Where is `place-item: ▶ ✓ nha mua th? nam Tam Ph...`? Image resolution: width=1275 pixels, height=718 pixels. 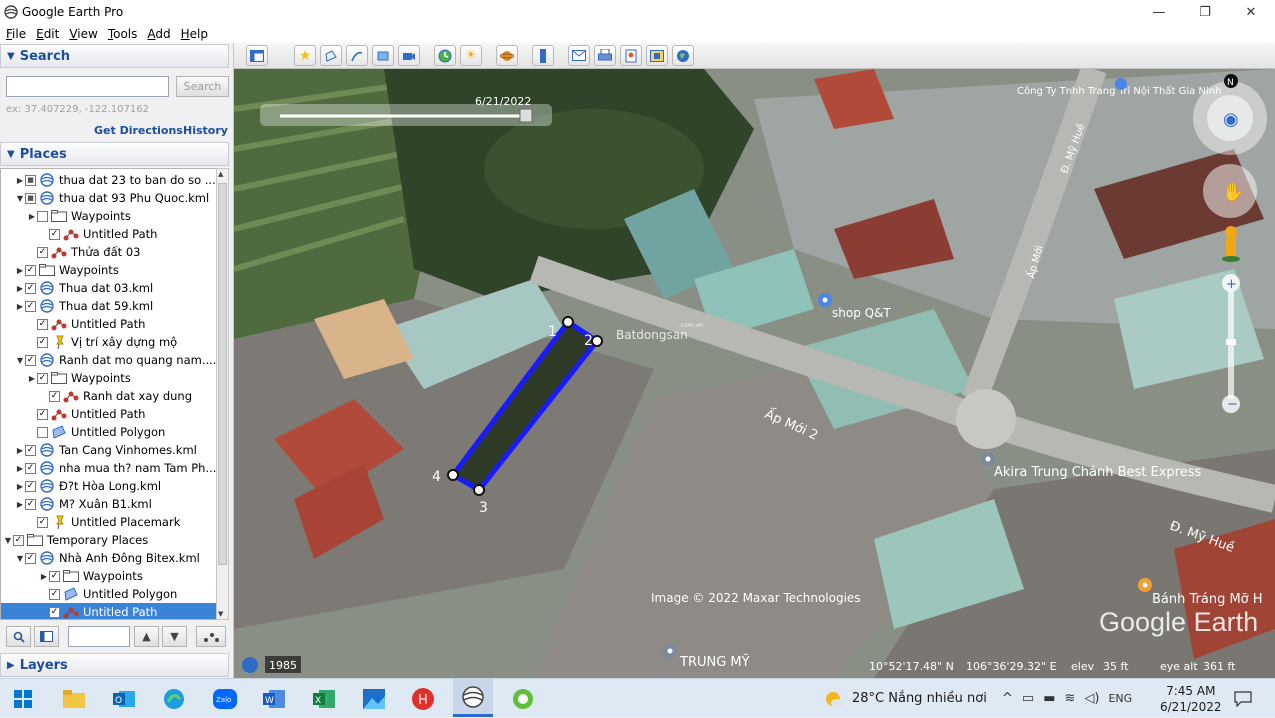 place-item: ▶ ✓ nha mua th? nam Tam Ph... is located at coordinates (109, 468).